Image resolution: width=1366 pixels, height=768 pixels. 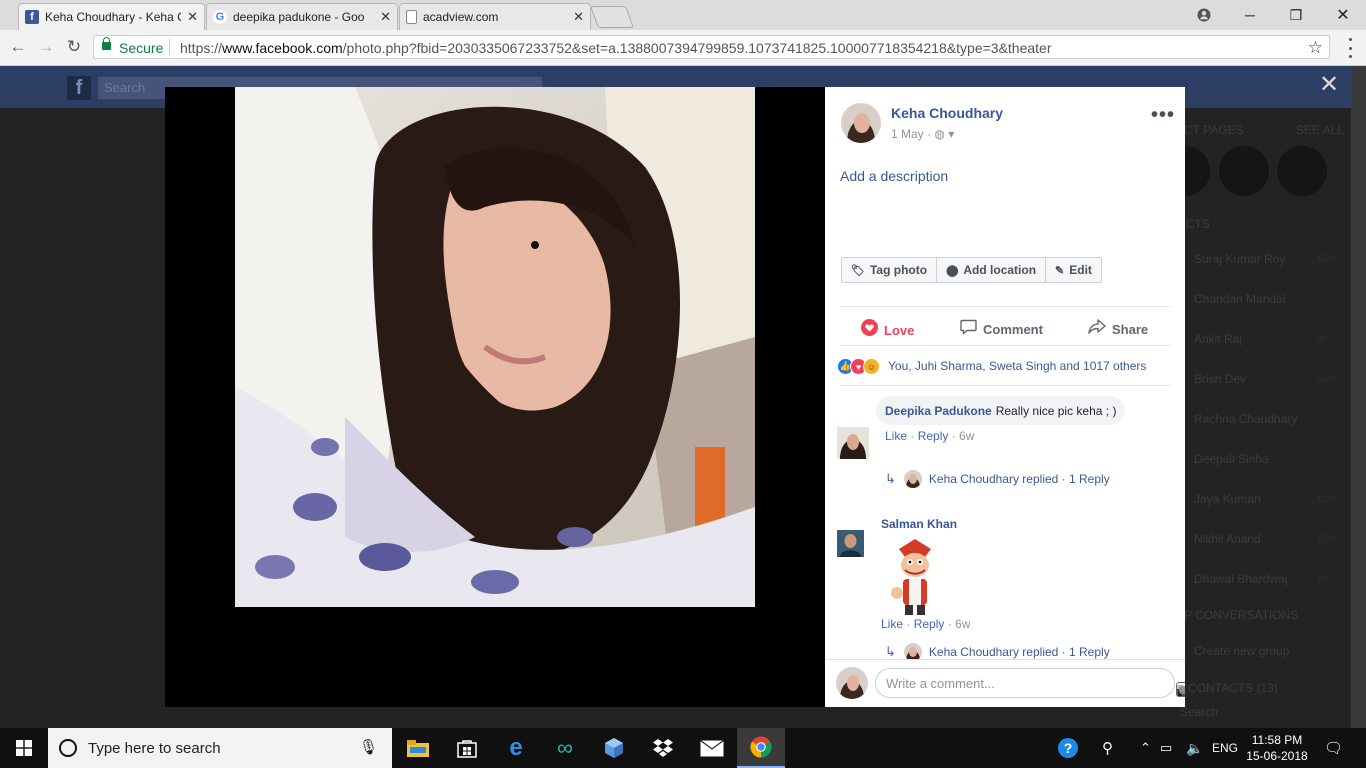 I want to click on notifications-icon: 🗨, so click(x=1333, y=748).